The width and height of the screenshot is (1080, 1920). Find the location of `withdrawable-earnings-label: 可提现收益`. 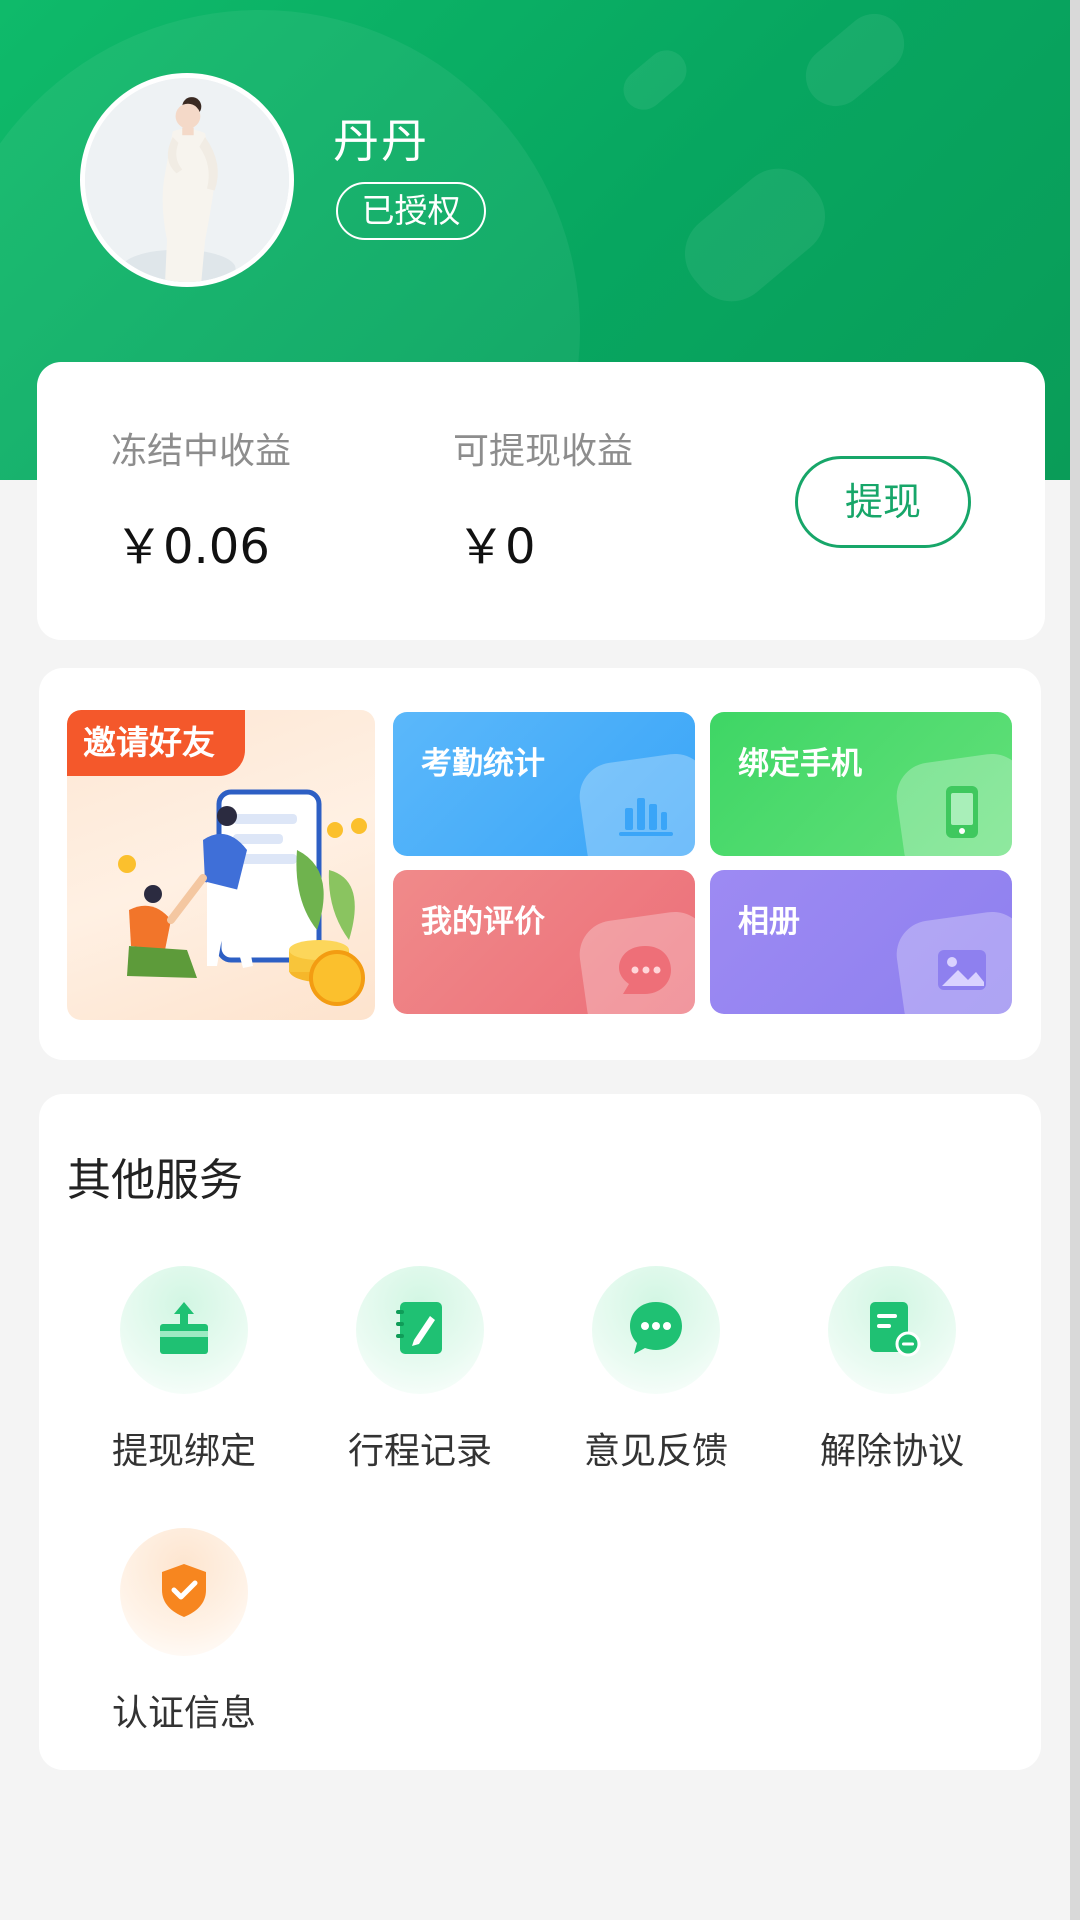

withdrawable-earnings-label: 可提现收益 is located at coordinates (543, 451).